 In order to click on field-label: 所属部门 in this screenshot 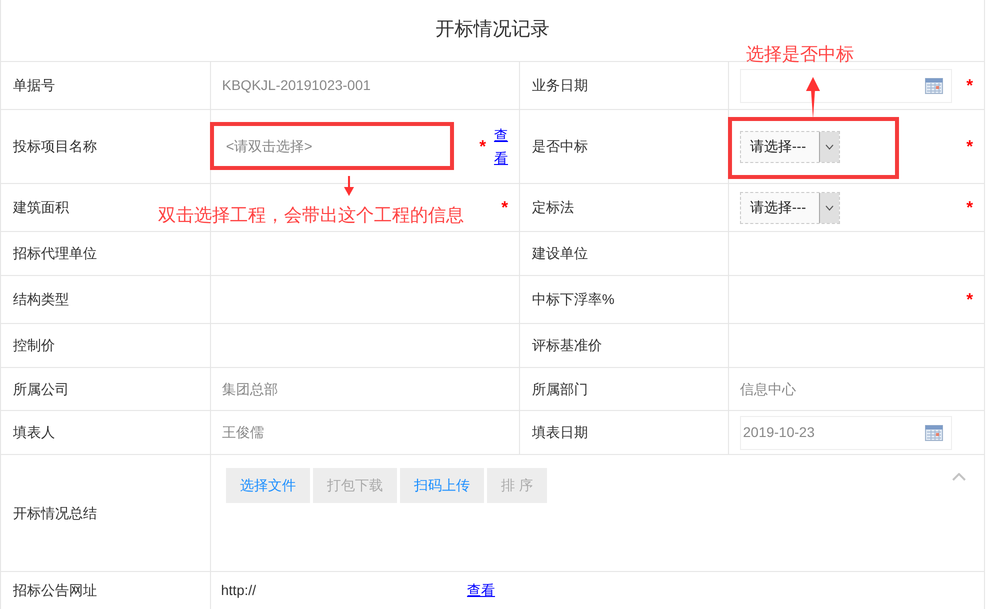, I will do `click(560, 389)`.